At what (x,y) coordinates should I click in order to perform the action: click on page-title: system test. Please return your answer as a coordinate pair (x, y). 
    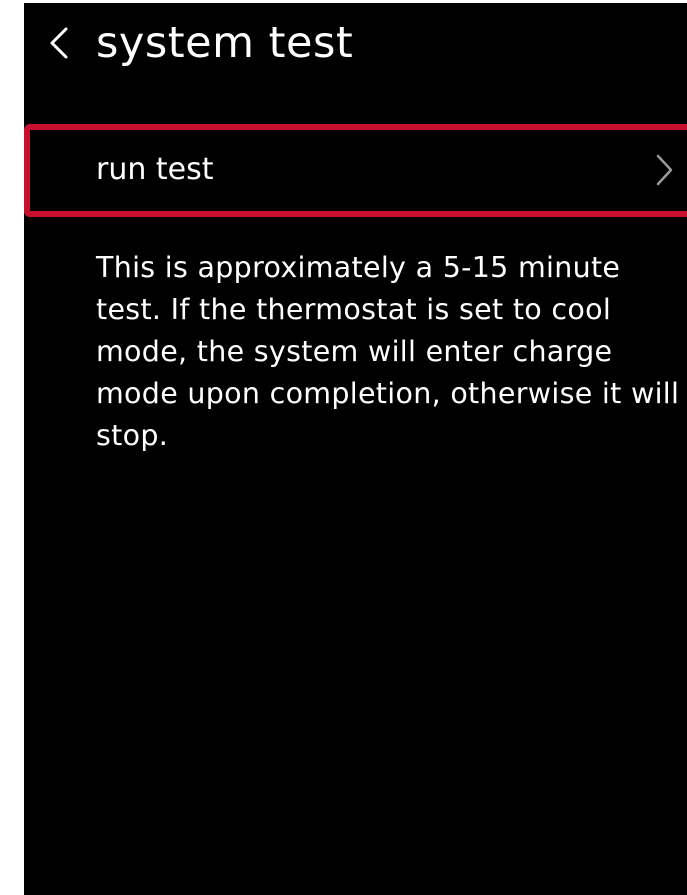
    Looking at the image, I should click on (225, 43).